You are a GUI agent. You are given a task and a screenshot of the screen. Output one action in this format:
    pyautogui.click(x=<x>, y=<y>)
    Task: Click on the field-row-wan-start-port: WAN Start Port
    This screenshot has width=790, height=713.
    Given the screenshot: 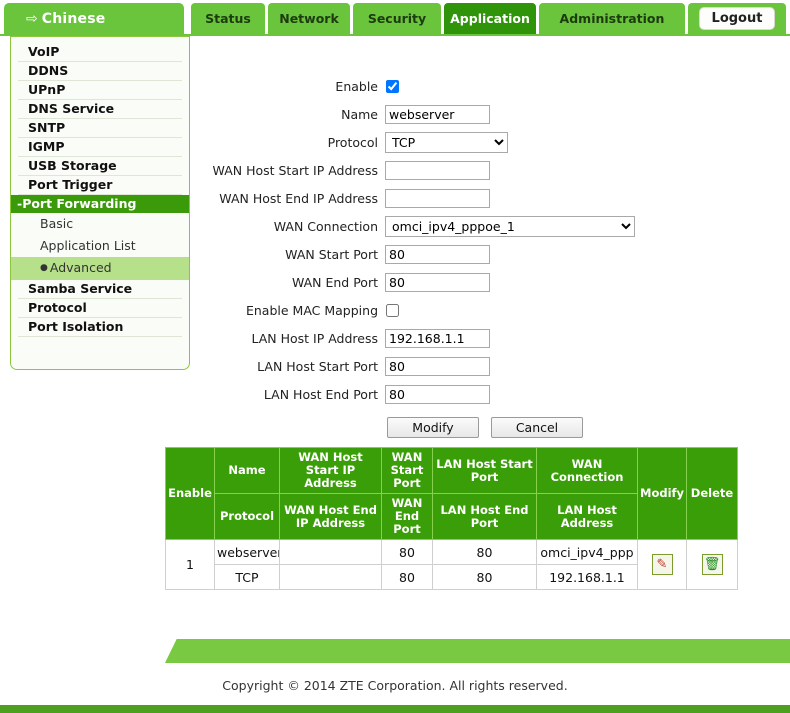 What is the action you would take?
    pyautogui.click(x=489, y=254)
    